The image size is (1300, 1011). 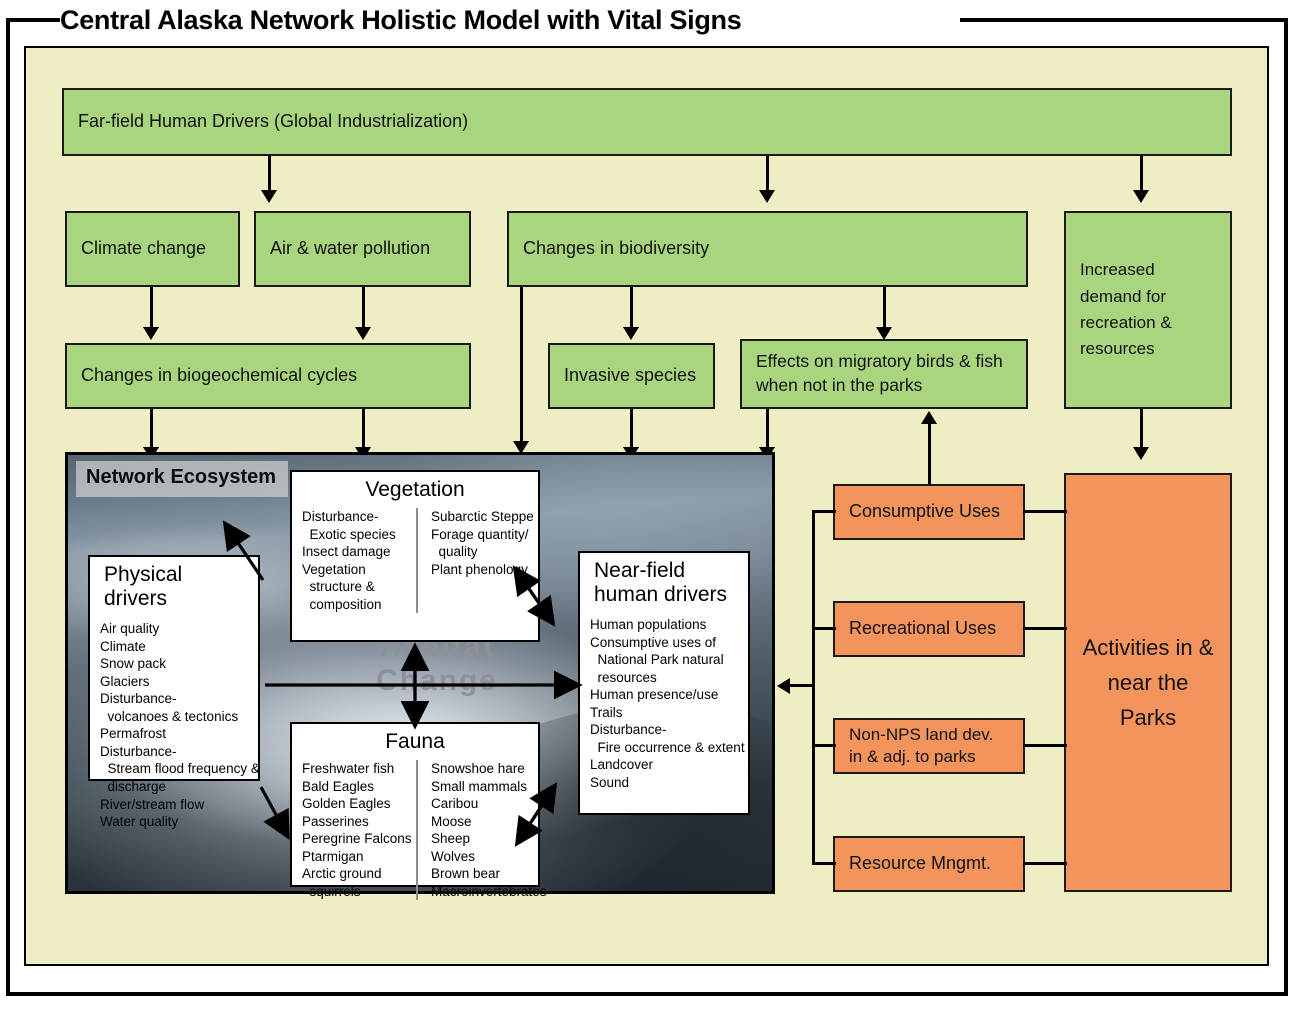 What do you see at coordinates (144, 248) in the screenshot?
I see `box-climate-change-label: Climate change` at bounding box center [144, 248].